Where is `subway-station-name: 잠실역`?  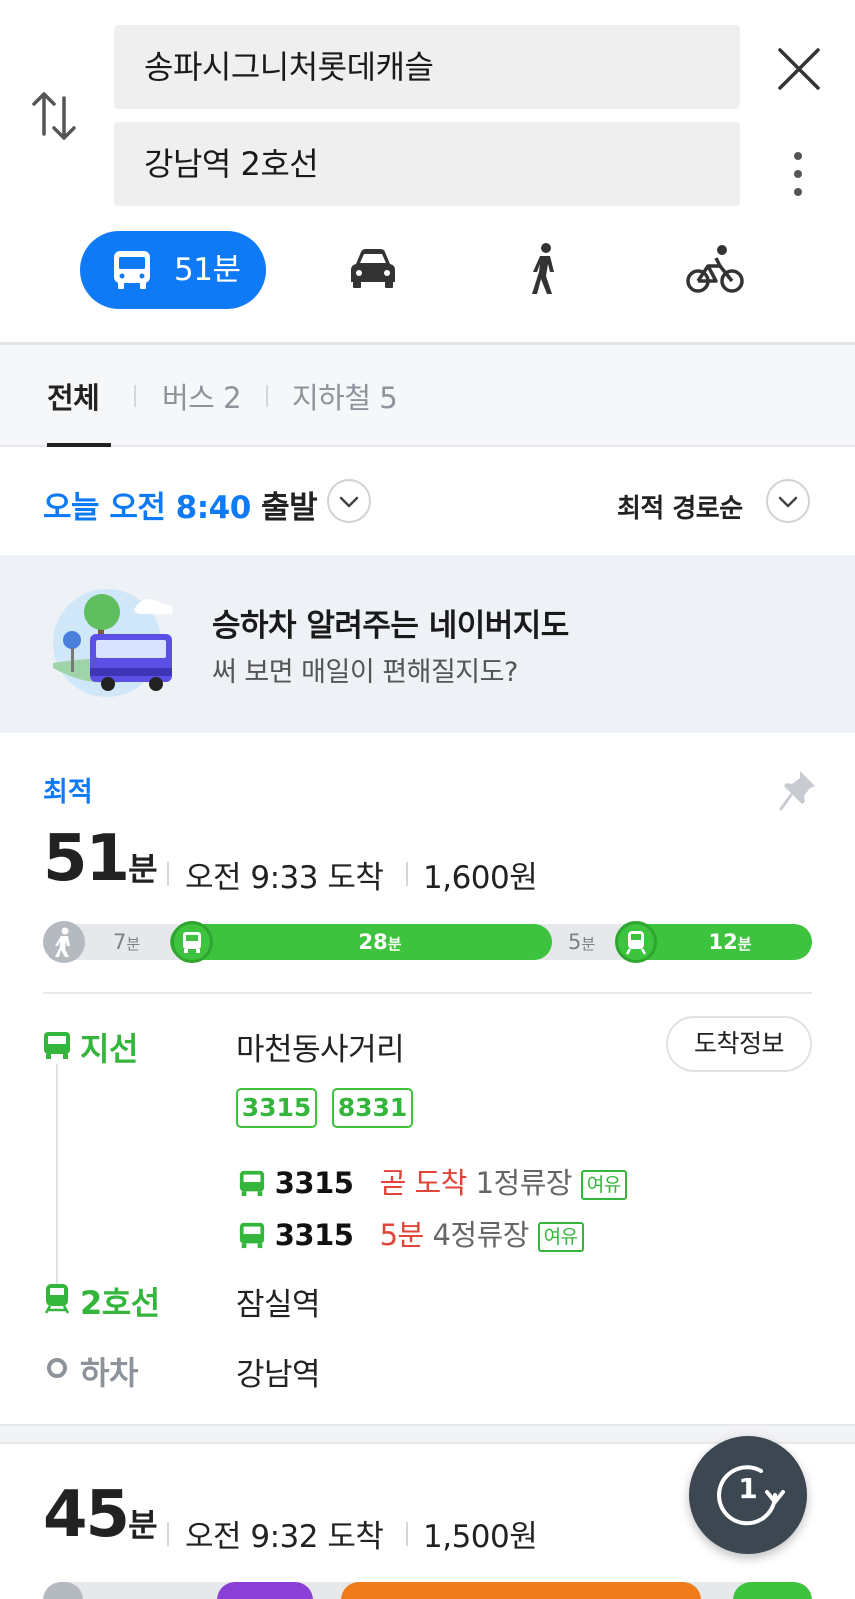
subway-station-name: 잠실역 is located at coordinates (278, 1301).